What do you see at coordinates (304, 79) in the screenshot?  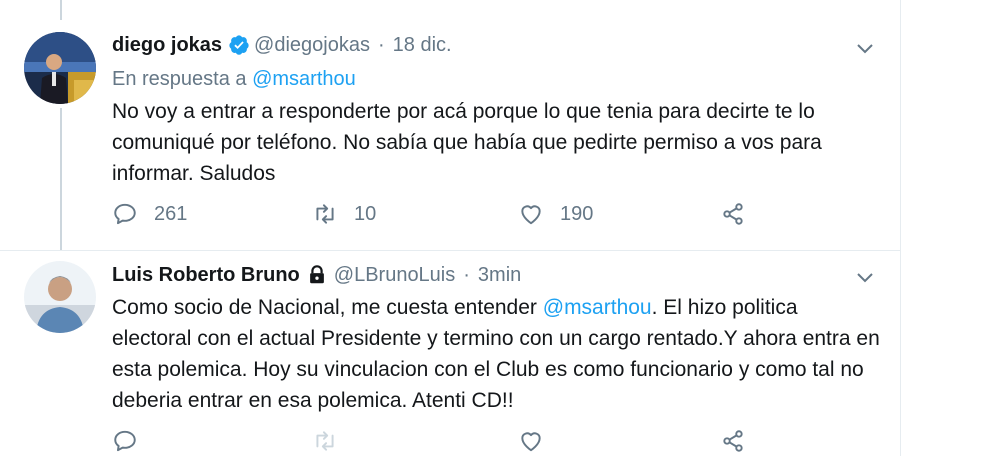 I see `reply-to-link: @msarthou` at bounding box center [304, 79].